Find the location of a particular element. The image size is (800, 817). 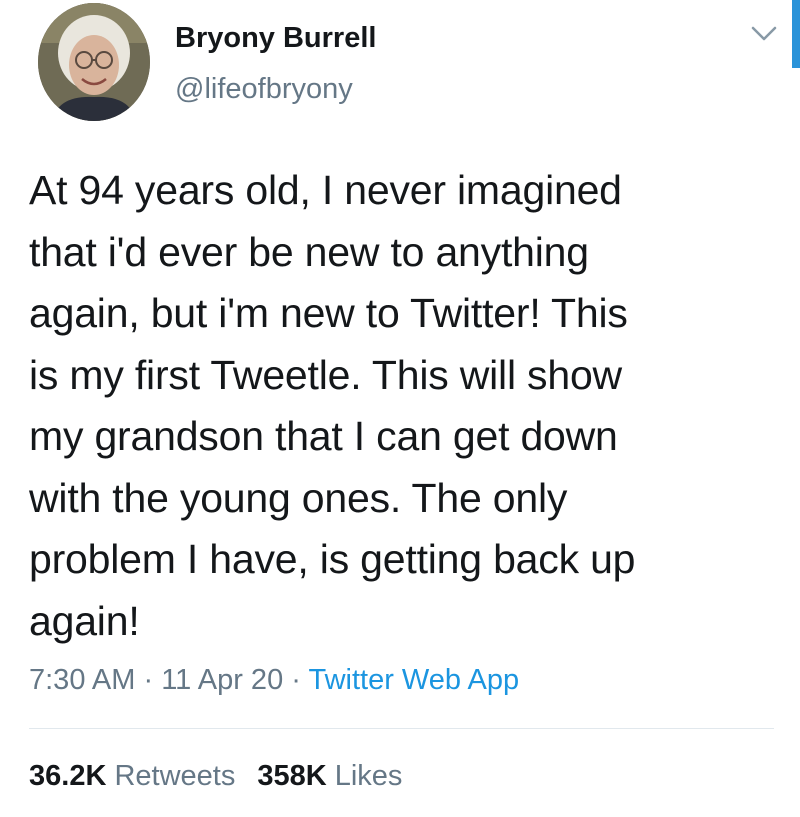

divider is located at coordinates (401, 728).